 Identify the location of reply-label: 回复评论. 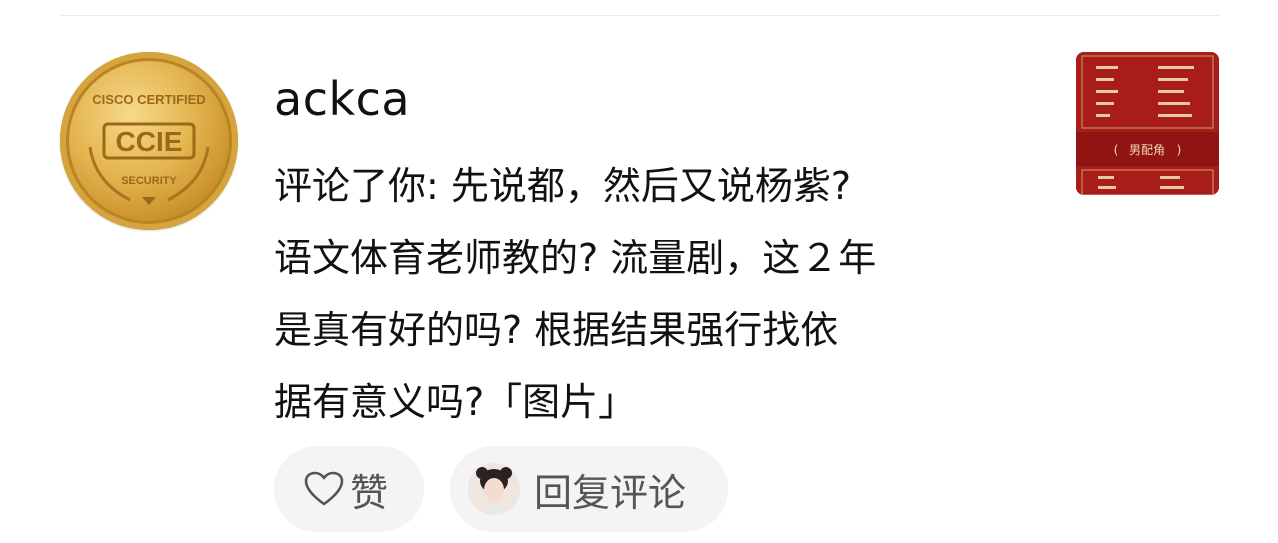
(610, 492).